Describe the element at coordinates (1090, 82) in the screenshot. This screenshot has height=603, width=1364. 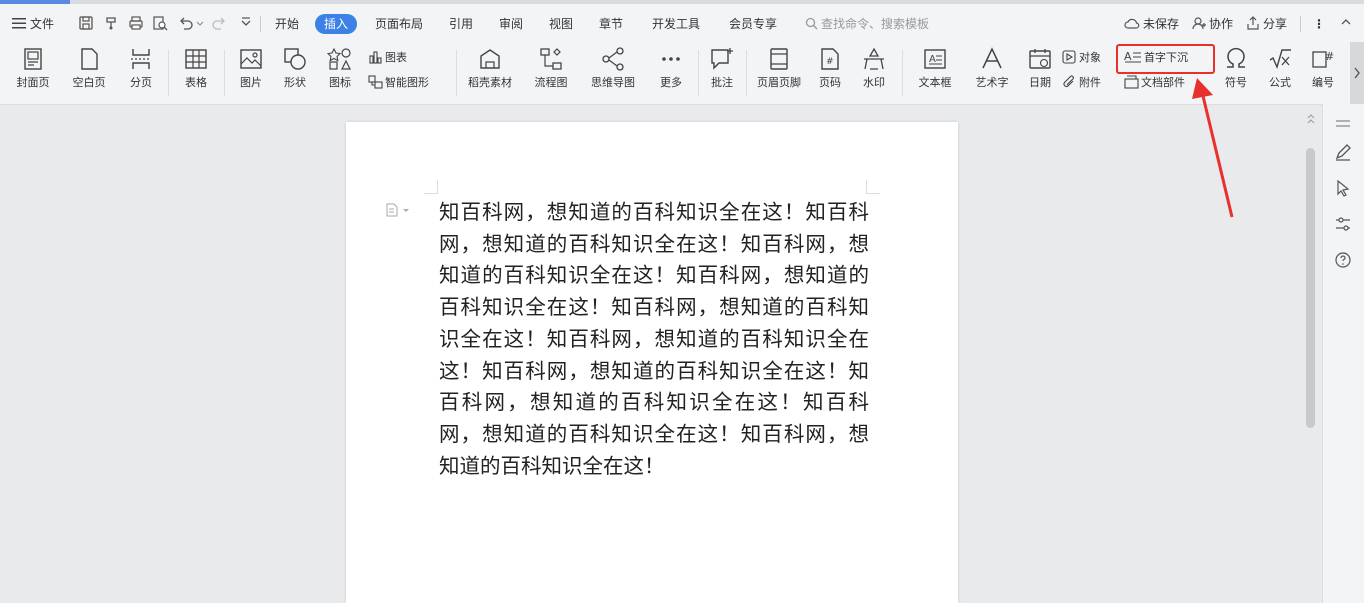
I see `attachment-label: 附件` at that location.